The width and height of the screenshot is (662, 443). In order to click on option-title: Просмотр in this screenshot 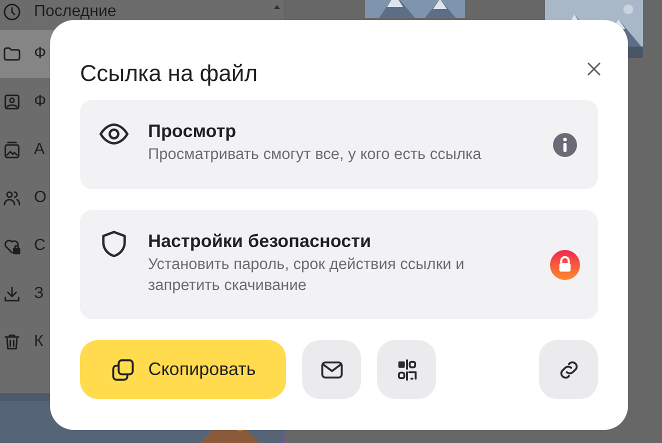, I will do `click(193, 131)`.